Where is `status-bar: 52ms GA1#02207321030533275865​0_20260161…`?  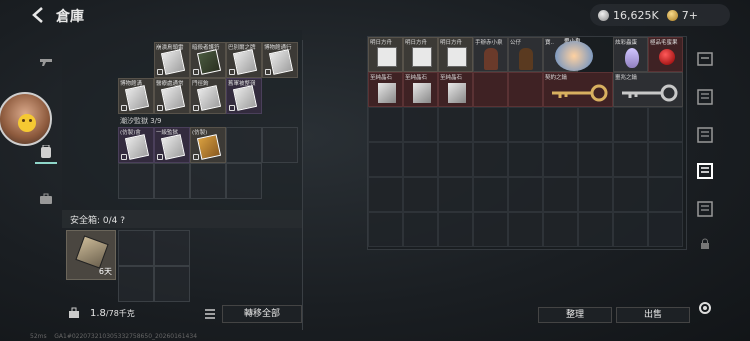 status-bar: 52ms GA1#02207321030533275865​0_20260161… is located at coordinates (113, 336).